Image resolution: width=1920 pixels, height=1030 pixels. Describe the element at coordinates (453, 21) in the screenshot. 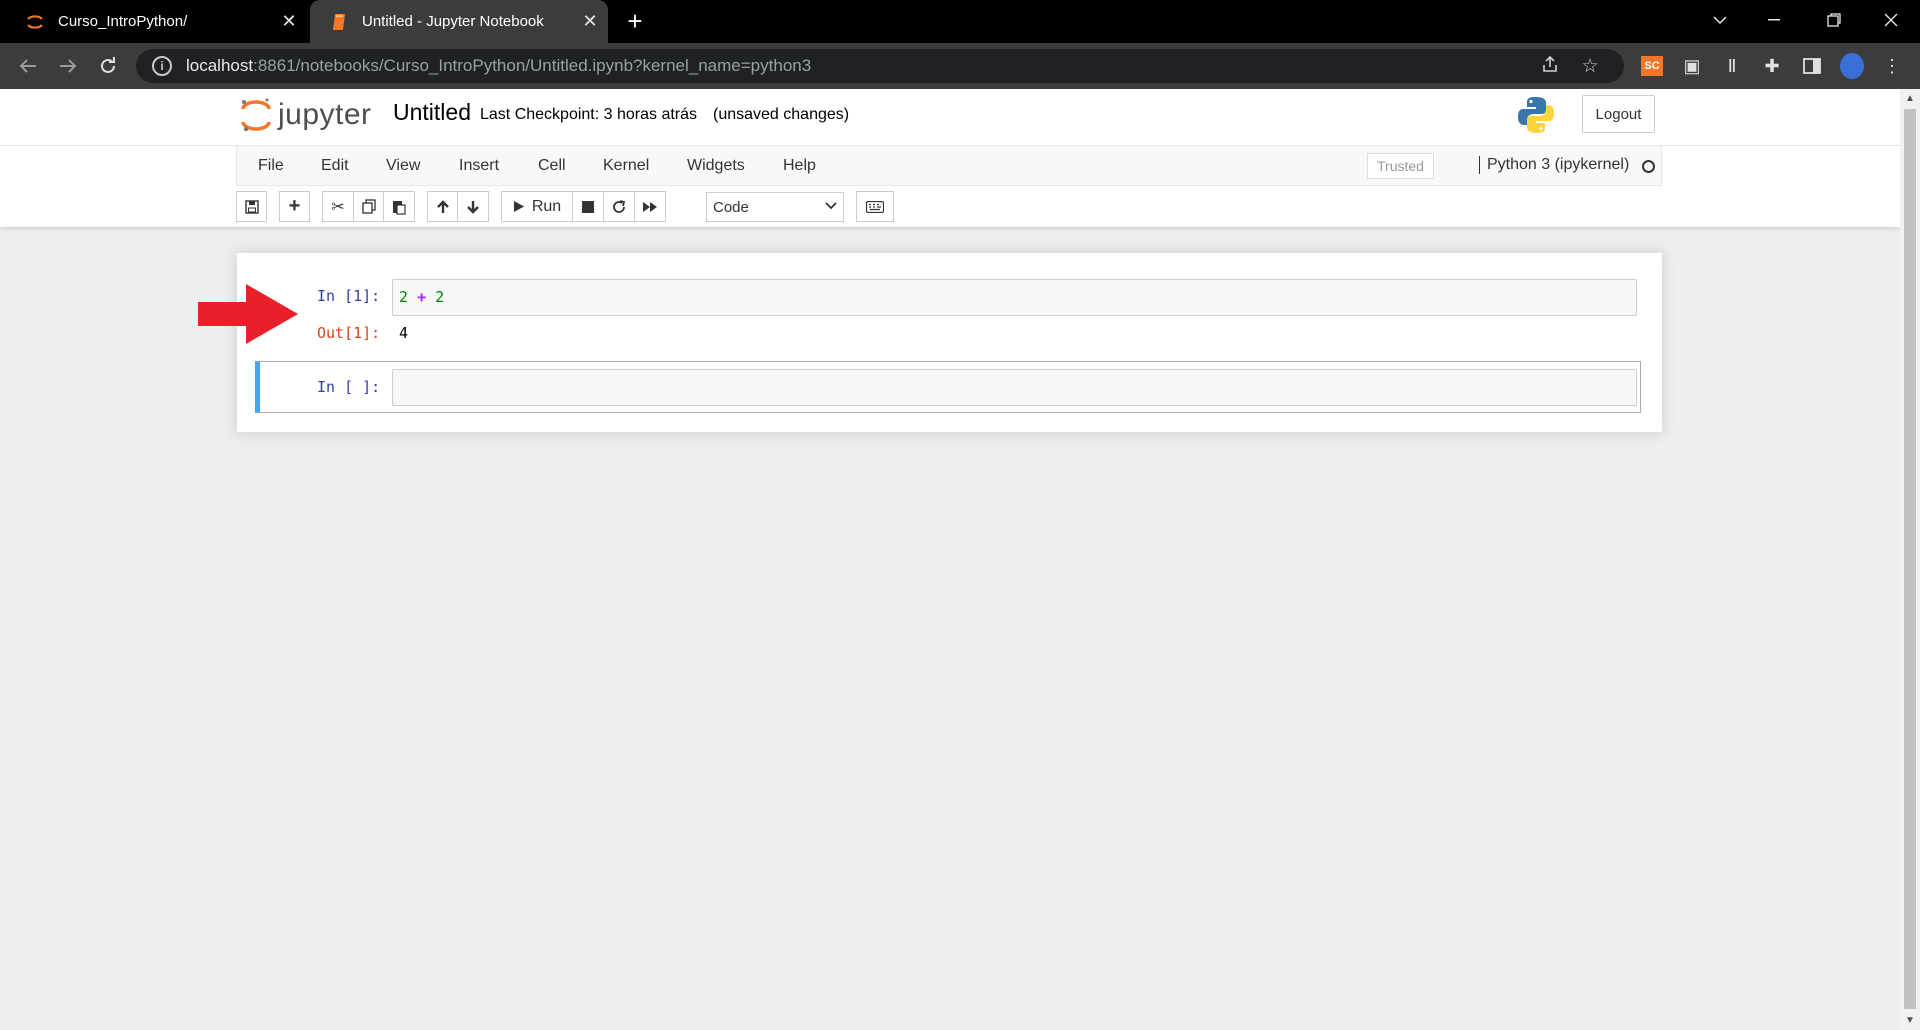

I see `tab-title: Untitled - Jupyter Notebook` at that location.